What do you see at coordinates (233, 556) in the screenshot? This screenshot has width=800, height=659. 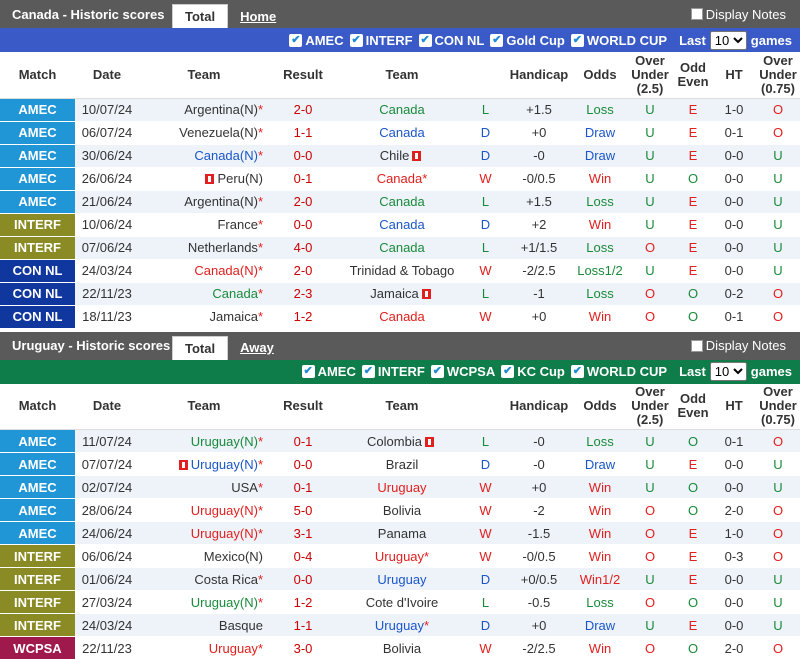 I see `home-team-name: Mexico(N)` at bounding box center [233, 556].